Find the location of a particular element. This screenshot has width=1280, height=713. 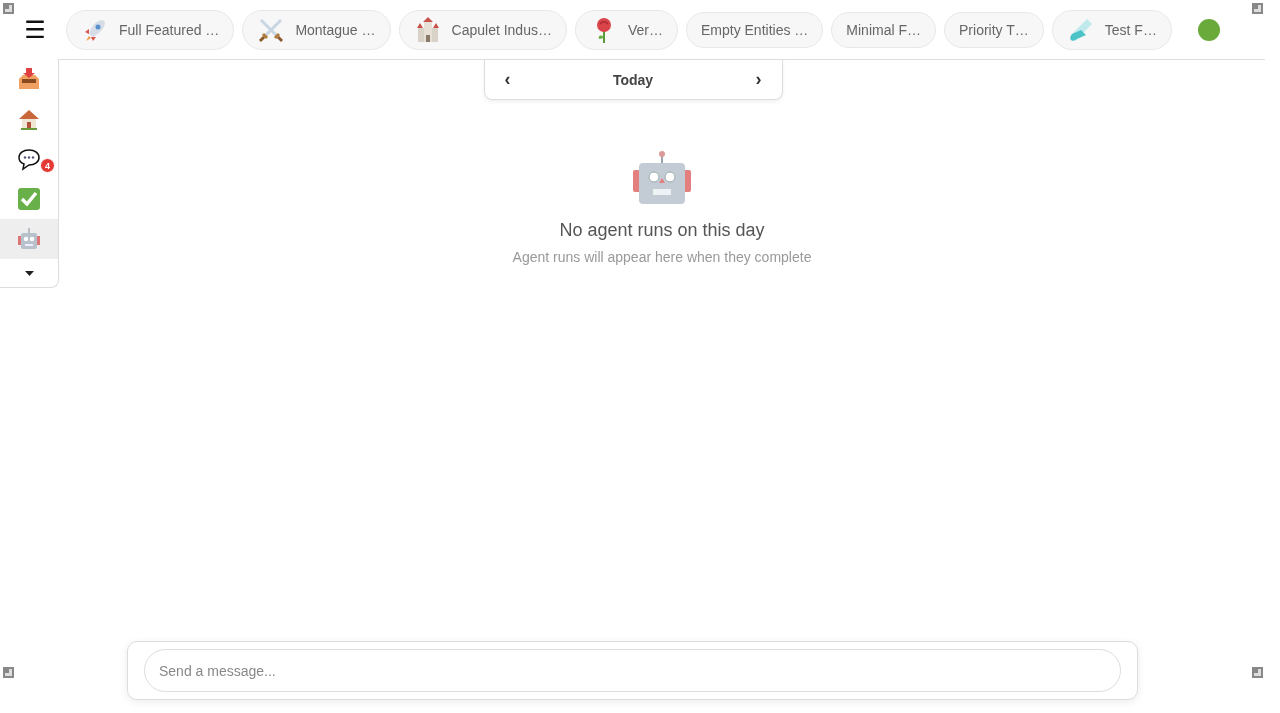

count-badge: 4 is located at coordinates (47, 165).